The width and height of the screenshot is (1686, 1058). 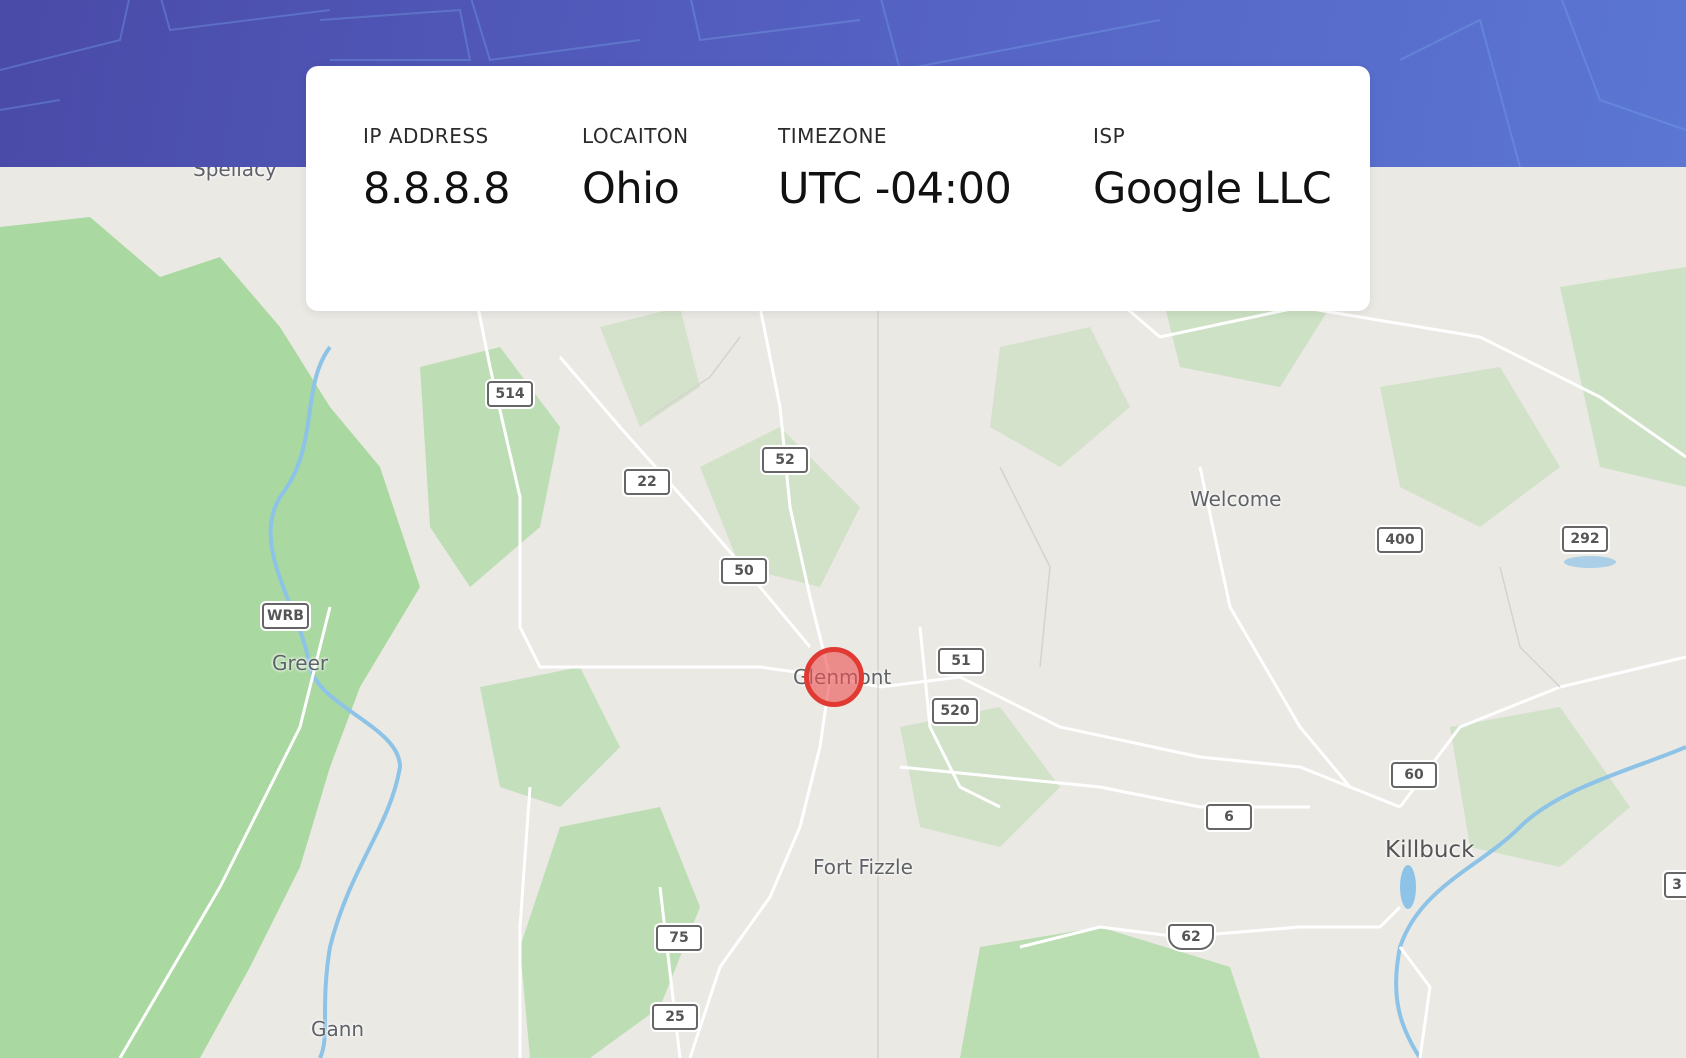 What do you see at coordinates (300, 663) in the screenshot?
I see `place-label: Greer` at bounding box center [300, 663].